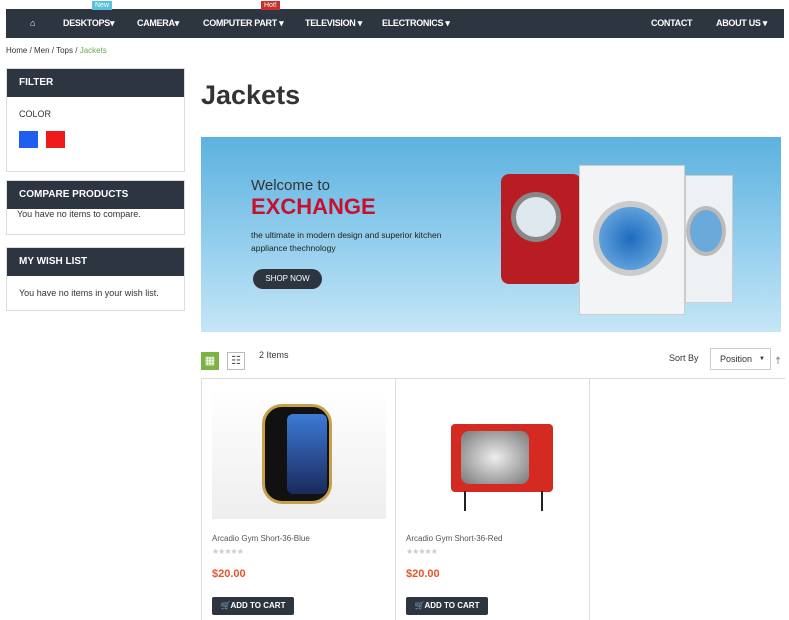  I want to click on color-swatch-red, so click(55, 139).